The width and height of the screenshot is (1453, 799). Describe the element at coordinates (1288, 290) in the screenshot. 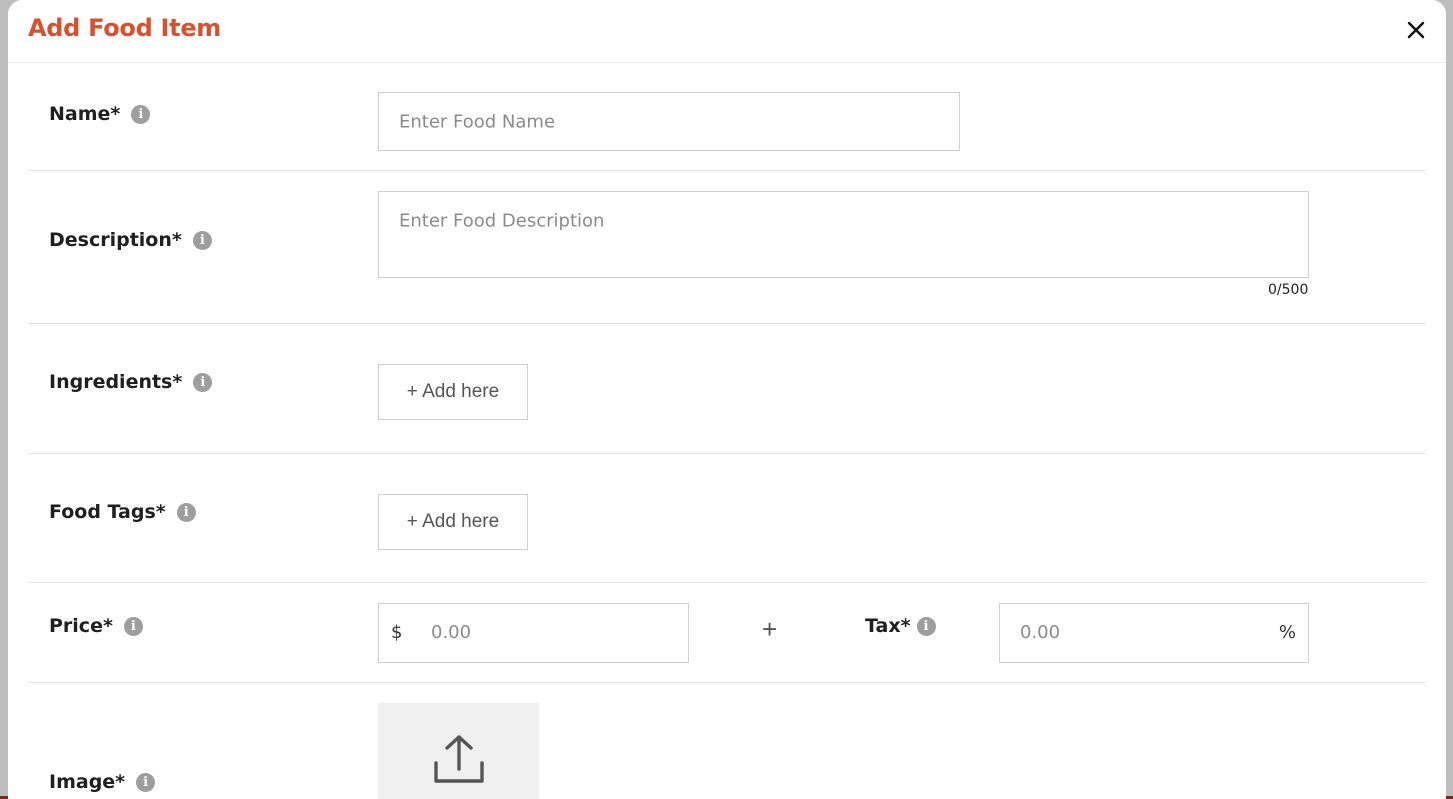

I see `description-char-counter: 0/500` at that location.